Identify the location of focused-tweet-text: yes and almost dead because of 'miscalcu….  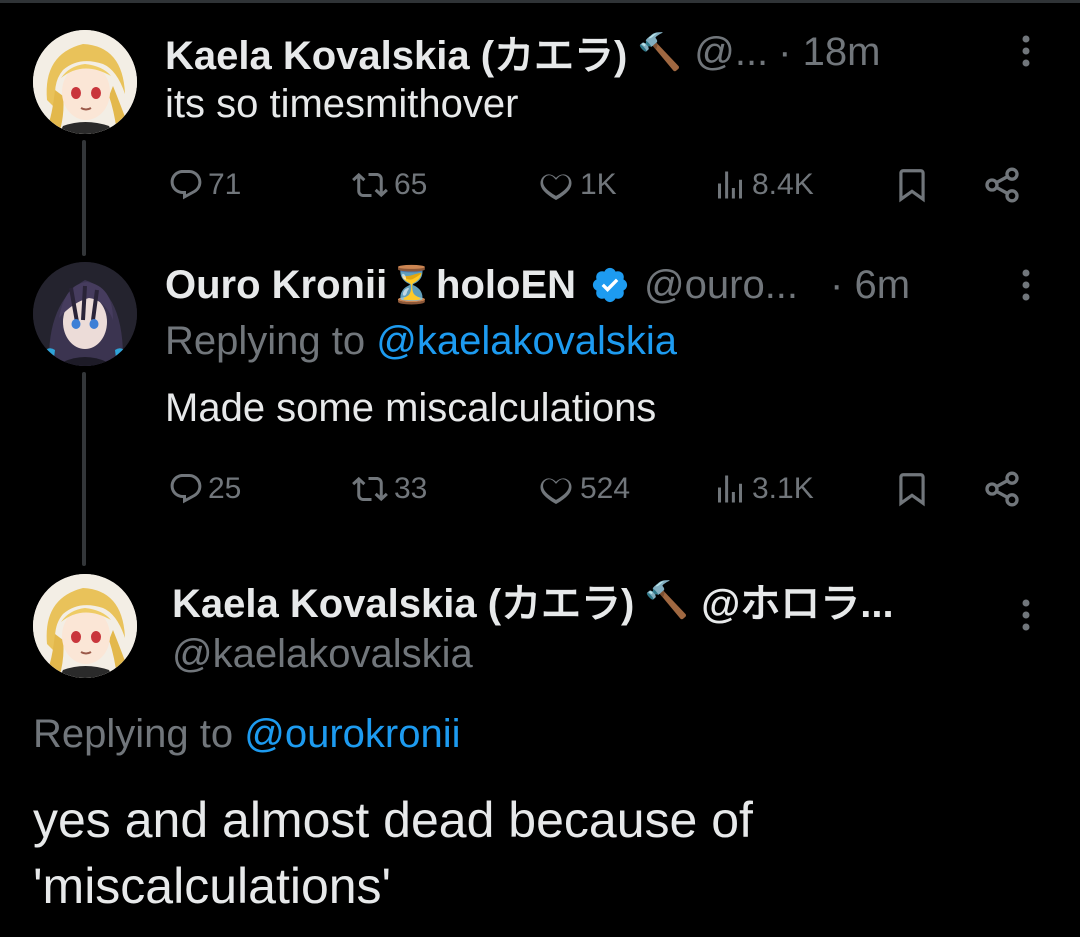
(393, 853).